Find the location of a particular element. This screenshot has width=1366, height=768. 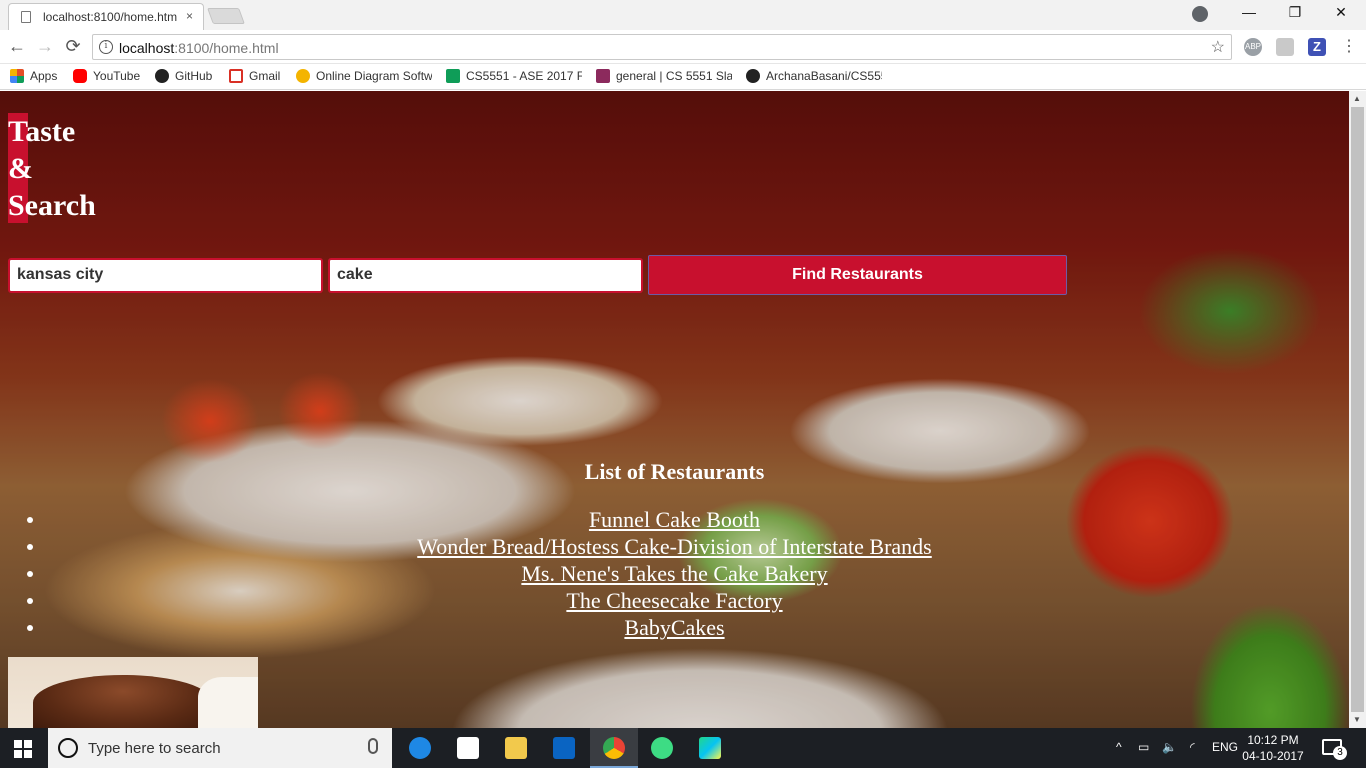

outlook-taskbar-button is located at coordinates (564, 748).